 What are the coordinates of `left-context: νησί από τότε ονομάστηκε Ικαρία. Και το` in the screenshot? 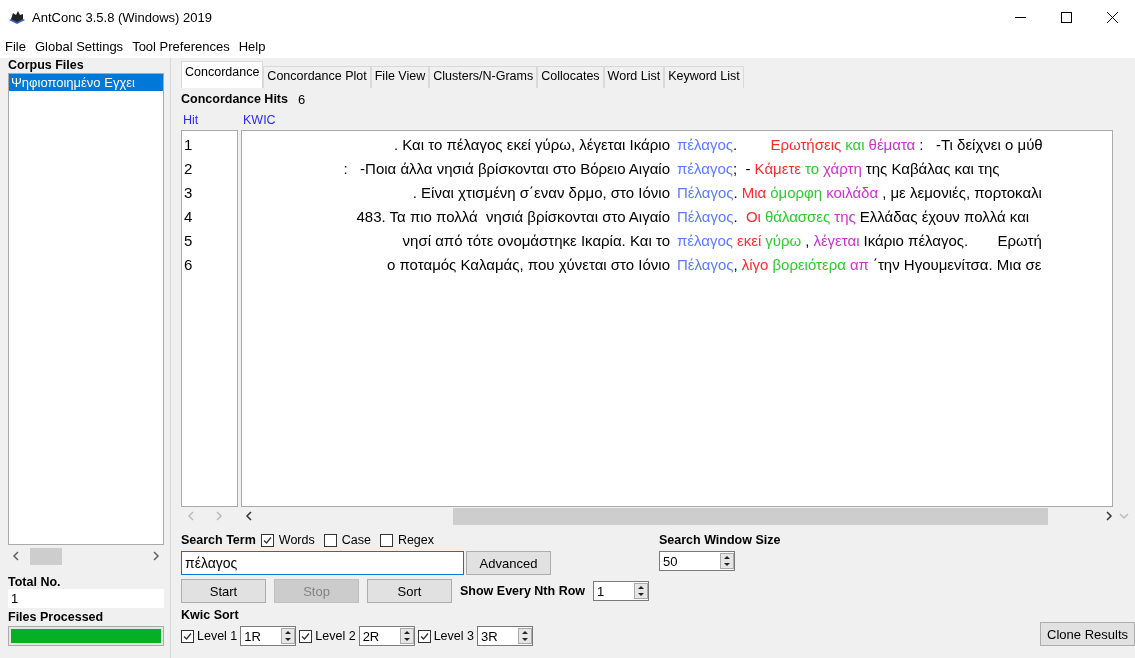 It's located at (535, 241).